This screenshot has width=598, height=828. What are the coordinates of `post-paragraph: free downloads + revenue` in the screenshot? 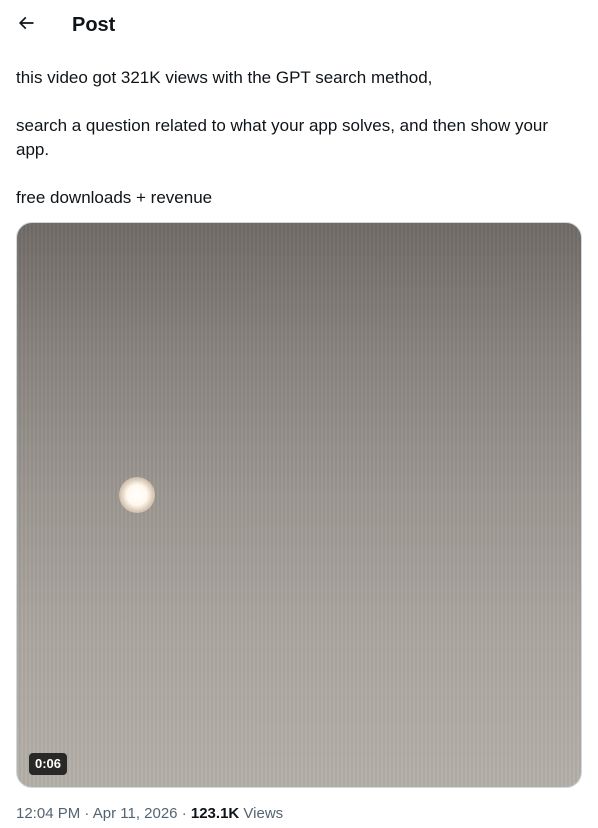 It's located at (114, 197).